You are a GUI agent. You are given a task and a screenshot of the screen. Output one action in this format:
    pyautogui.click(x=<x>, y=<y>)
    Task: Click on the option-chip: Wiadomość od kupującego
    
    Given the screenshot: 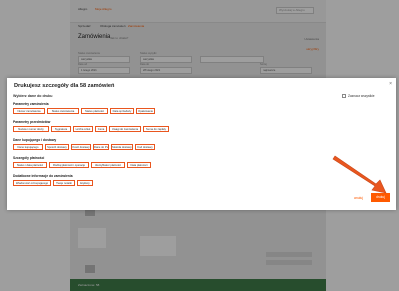 What is the action you would take?
    pyautogui.click(x=32, y=183)
    